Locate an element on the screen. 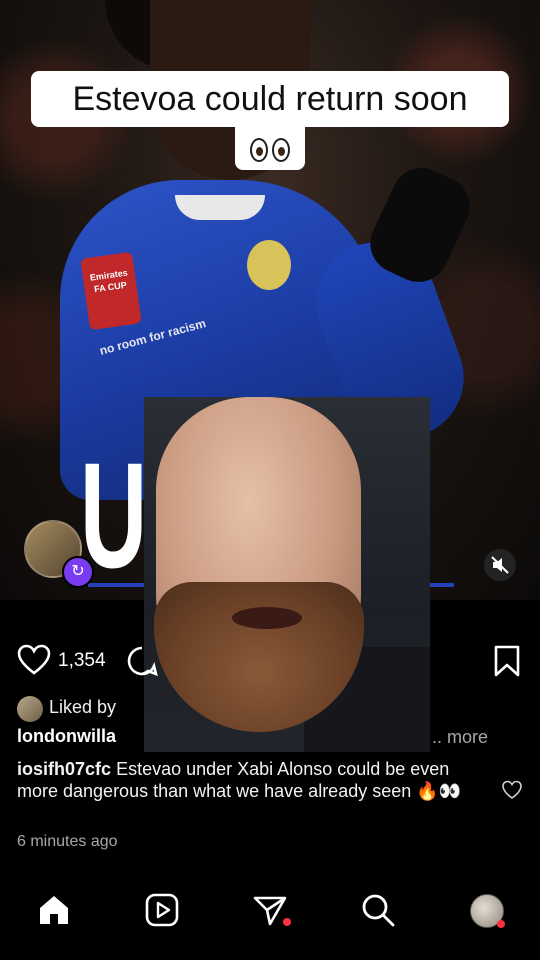 This screenshot has width=540, height=960. caption-username: londonwilla is located at coordinates (66, 736).